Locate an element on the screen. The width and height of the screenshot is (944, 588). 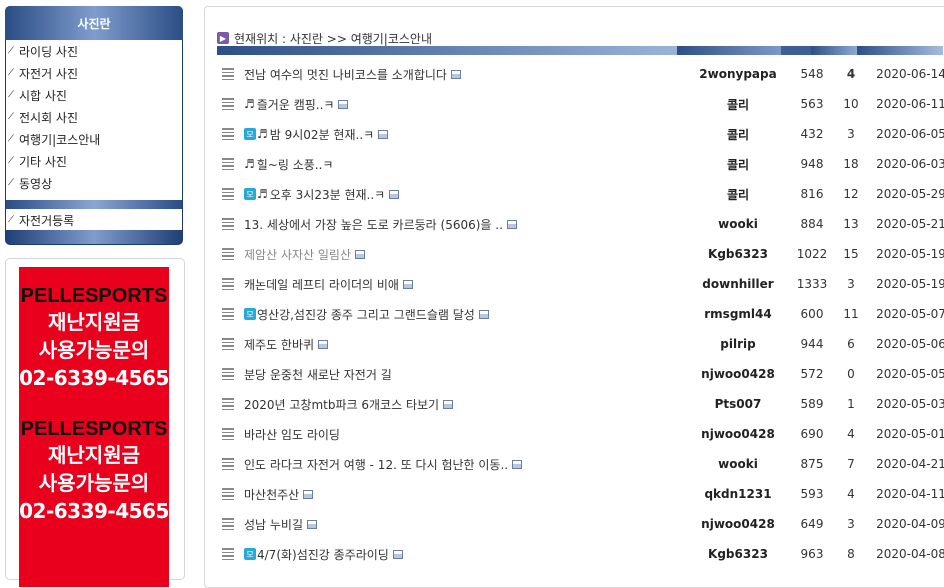
post-title: 4/7(화)섬진강 종주라이딩 is located at coordinates (323, 554).